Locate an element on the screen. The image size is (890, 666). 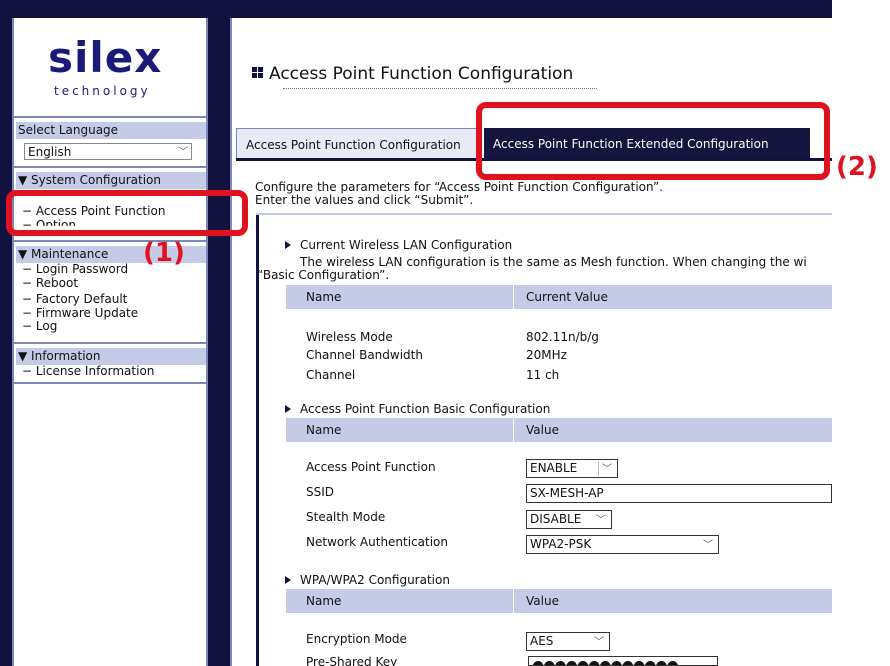
row-label-stealth-mode: Stealth Mode is located at coordinates (346, 517).